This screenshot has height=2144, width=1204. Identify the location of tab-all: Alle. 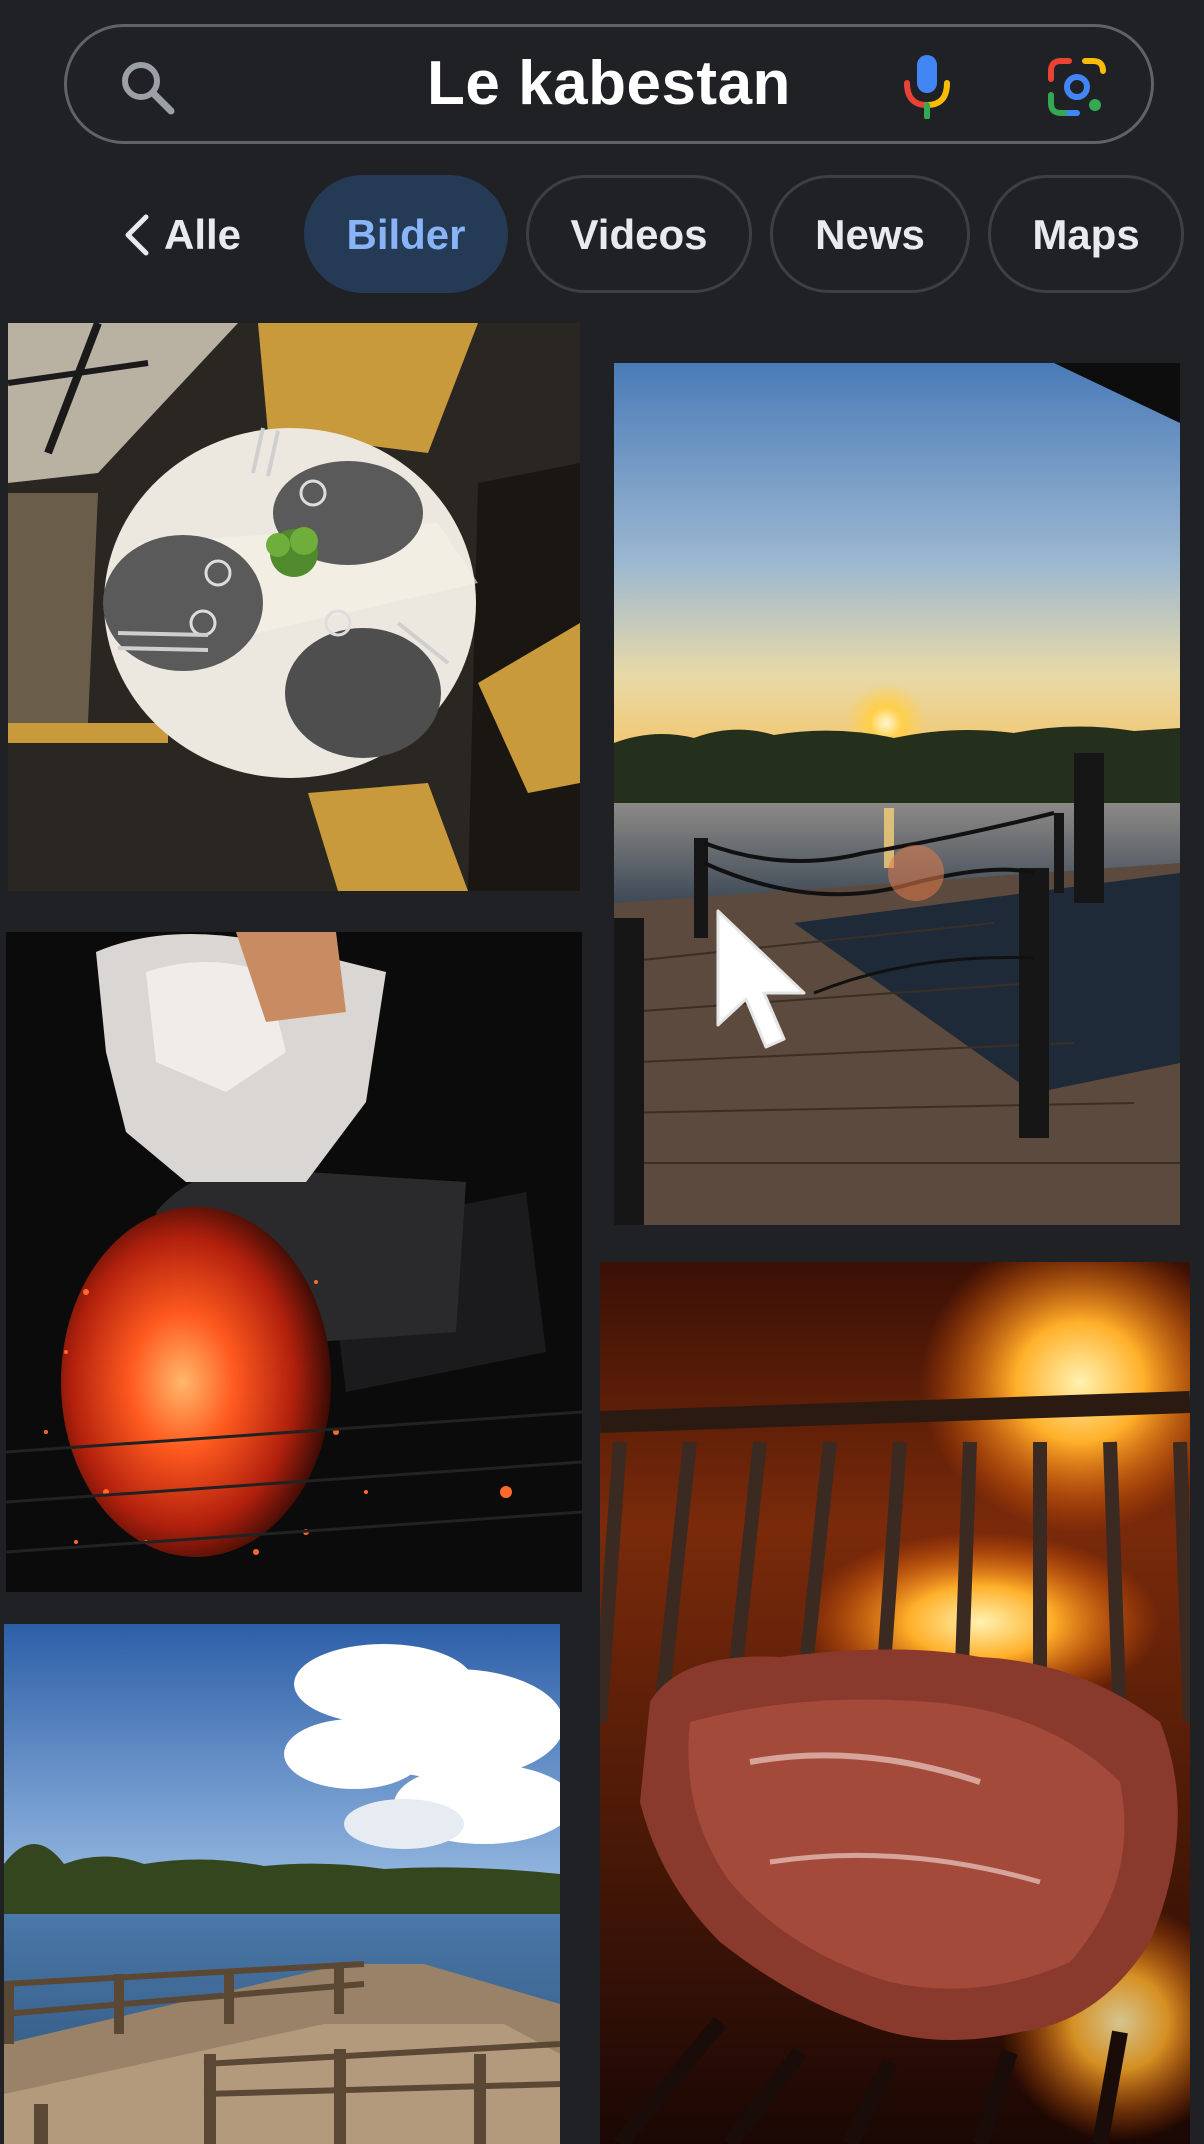
(180, 235).